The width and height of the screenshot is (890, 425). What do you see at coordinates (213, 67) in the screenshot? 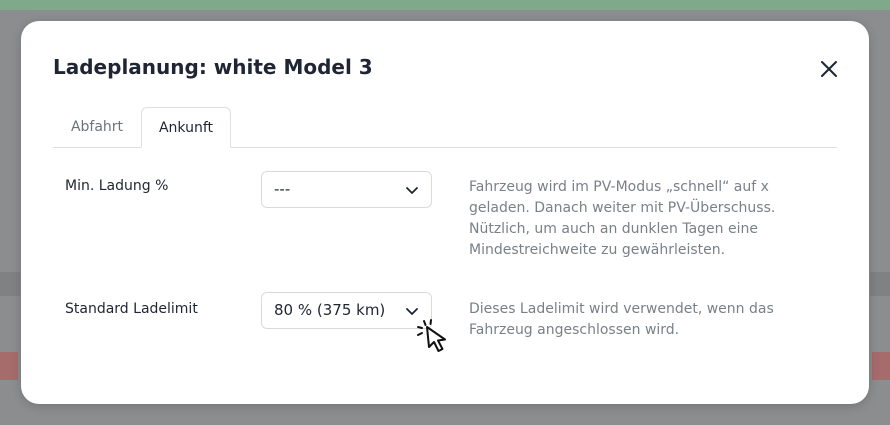
I see `dialog-title: Ladeplanung: white Model 3` at bounding box center [213, 67].